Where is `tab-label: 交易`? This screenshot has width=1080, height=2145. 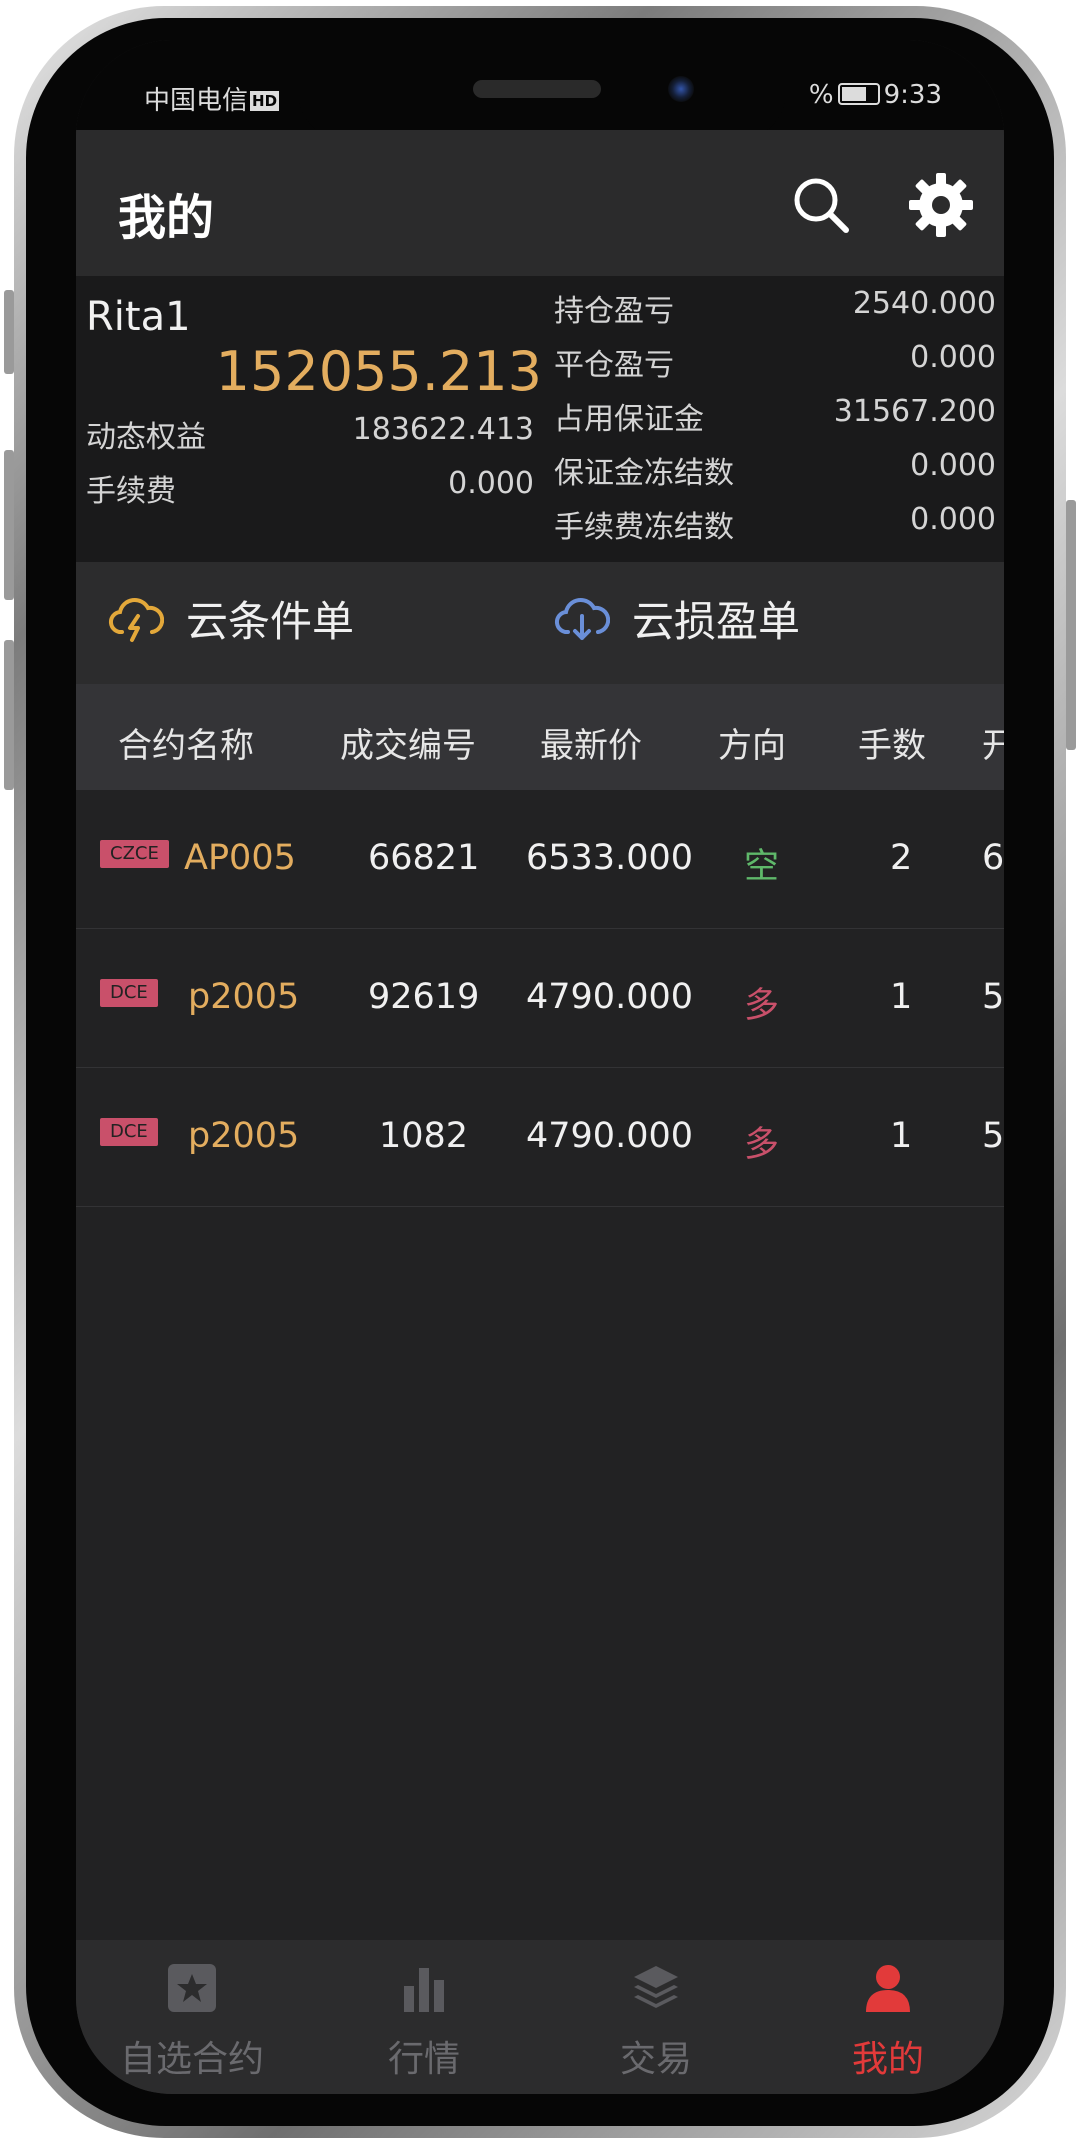 tab-label: 交易 is located at coordinates (655, 2059).